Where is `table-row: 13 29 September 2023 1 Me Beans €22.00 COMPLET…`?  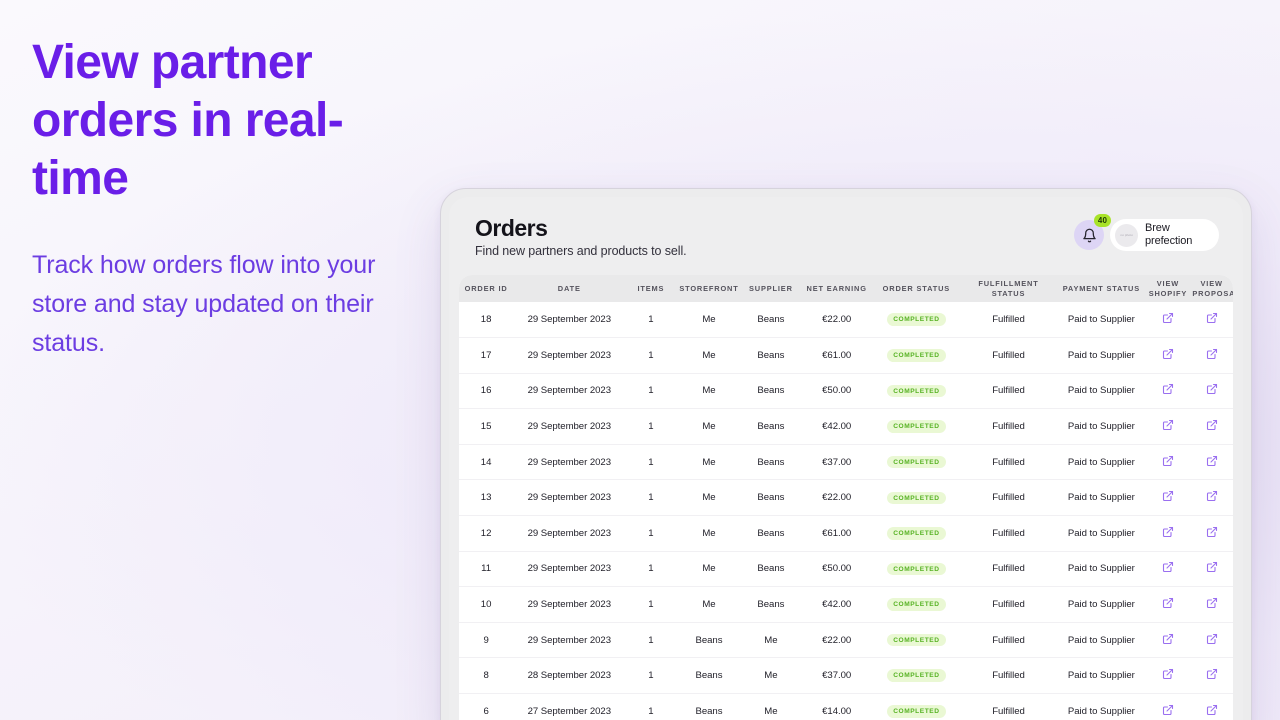 table-row: 13 29 September 2023 1 Me Beans €22.00 COMPLET… is located at coordinates (846, 498).